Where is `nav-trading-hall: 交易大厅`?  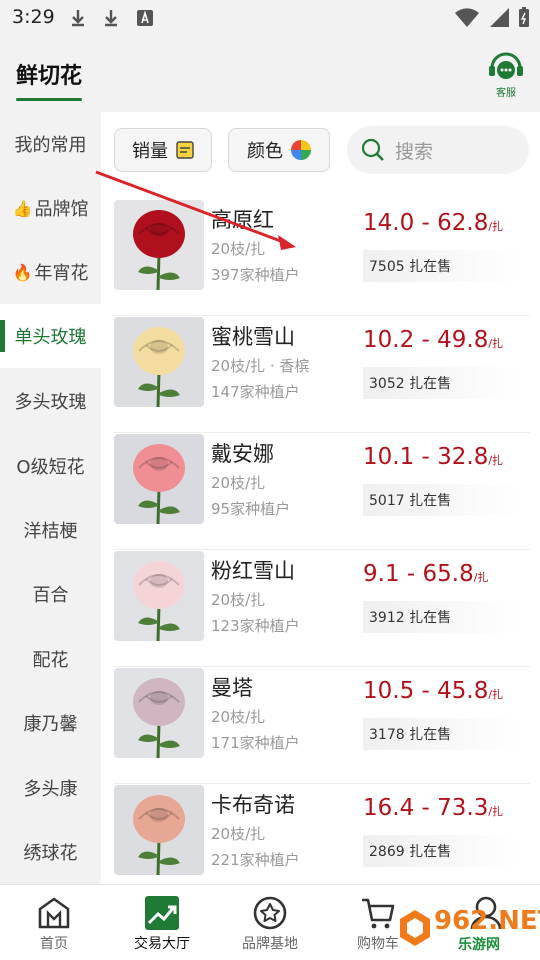 nav-trading-hall: 交易大厅 is located at coordinates (162, 922).